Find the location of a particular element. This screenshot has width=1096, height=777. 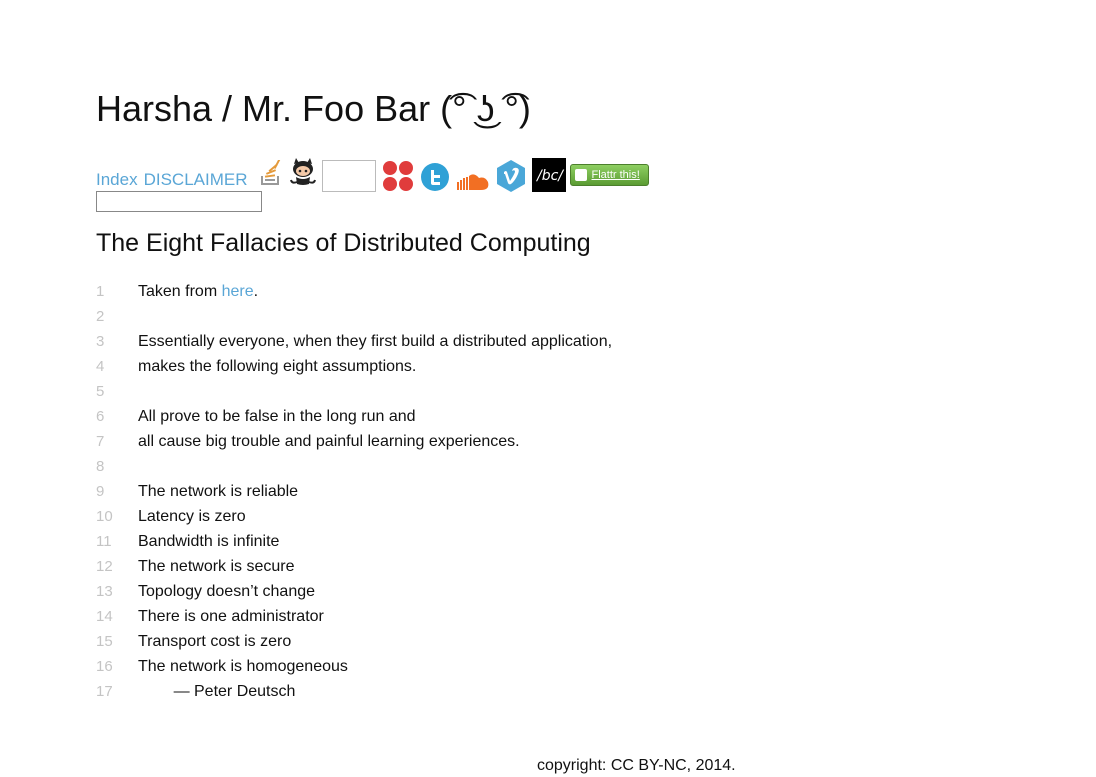

line-text: makes the following eight assumptions. is located at coordinates (277, 366).